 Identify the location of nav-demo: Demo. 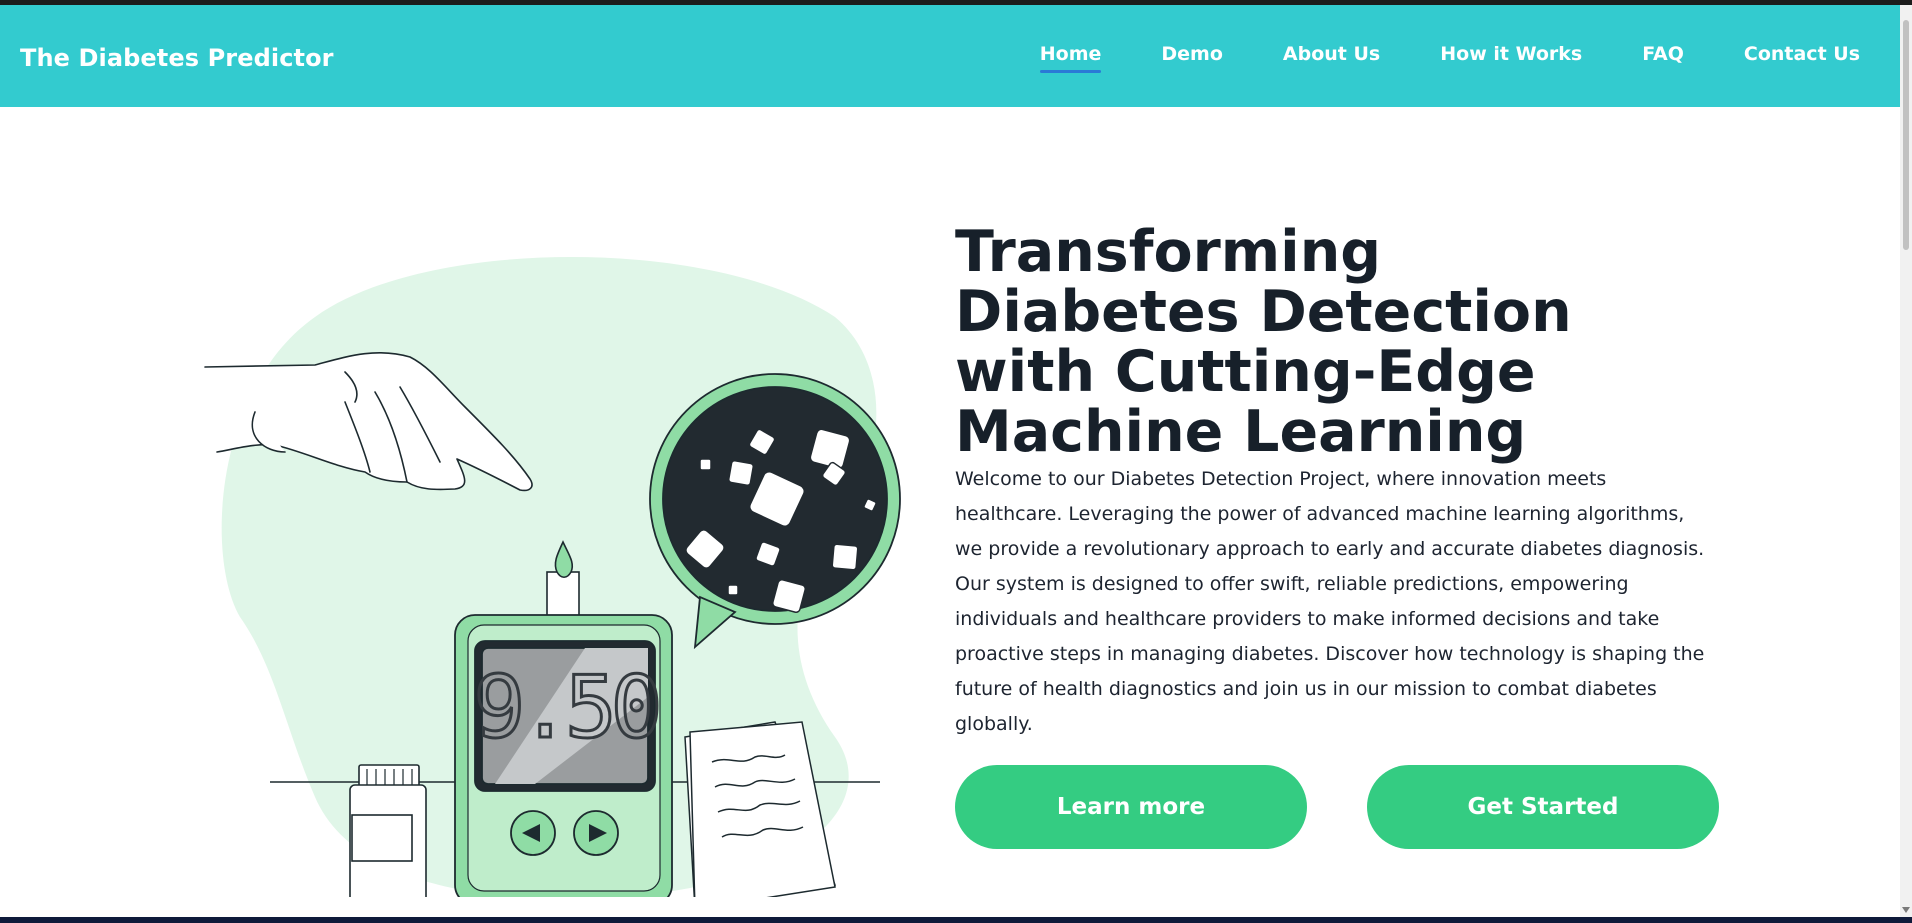
(1192, 56).